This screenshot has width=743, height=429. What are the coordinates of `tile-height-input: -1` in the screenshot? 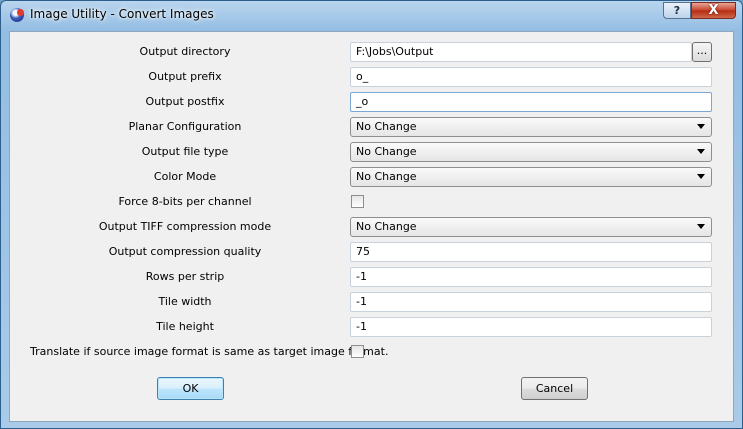 It's located at (531, 327).